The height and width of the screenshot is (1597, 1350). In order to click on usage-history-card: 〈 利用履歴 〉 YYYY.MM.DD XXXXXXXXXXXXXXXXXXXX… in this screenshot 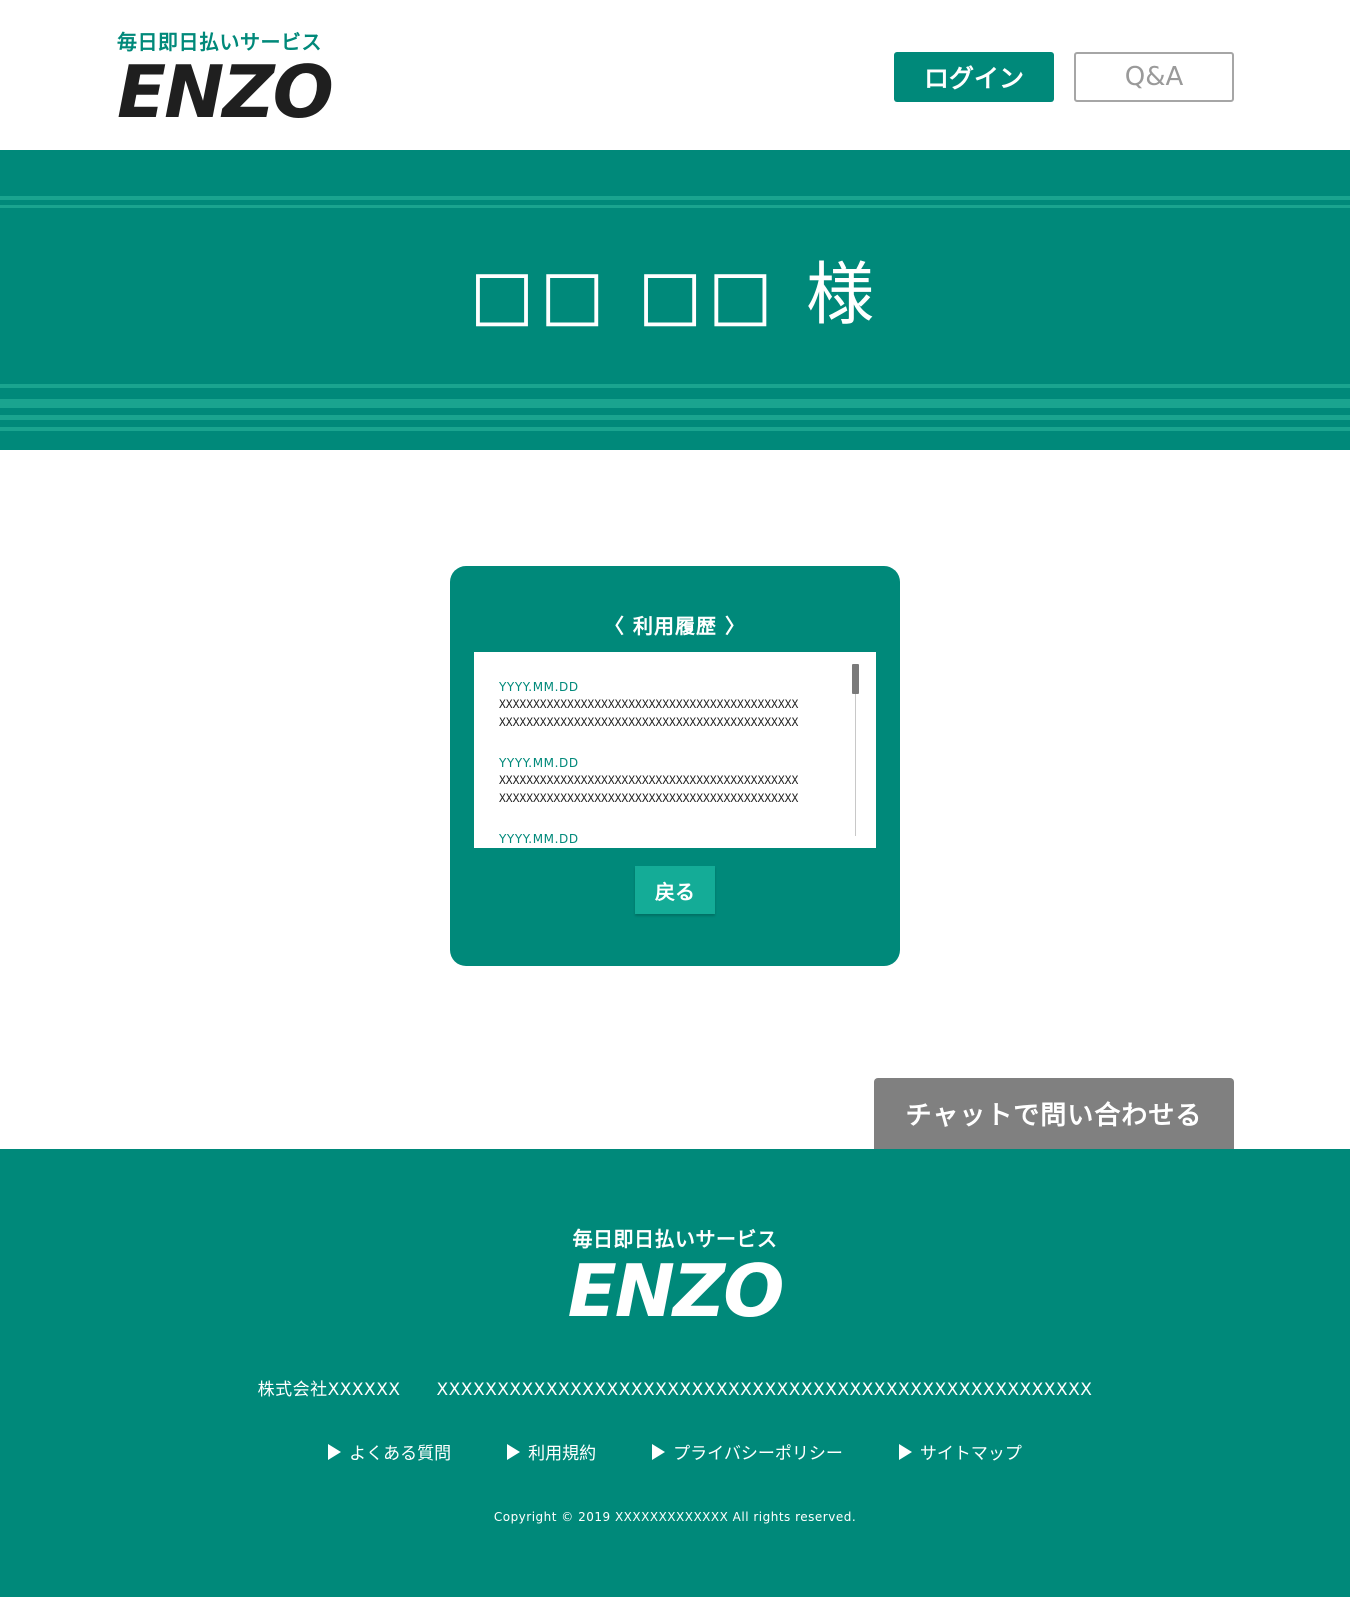, I will do `click(675, 766)`.